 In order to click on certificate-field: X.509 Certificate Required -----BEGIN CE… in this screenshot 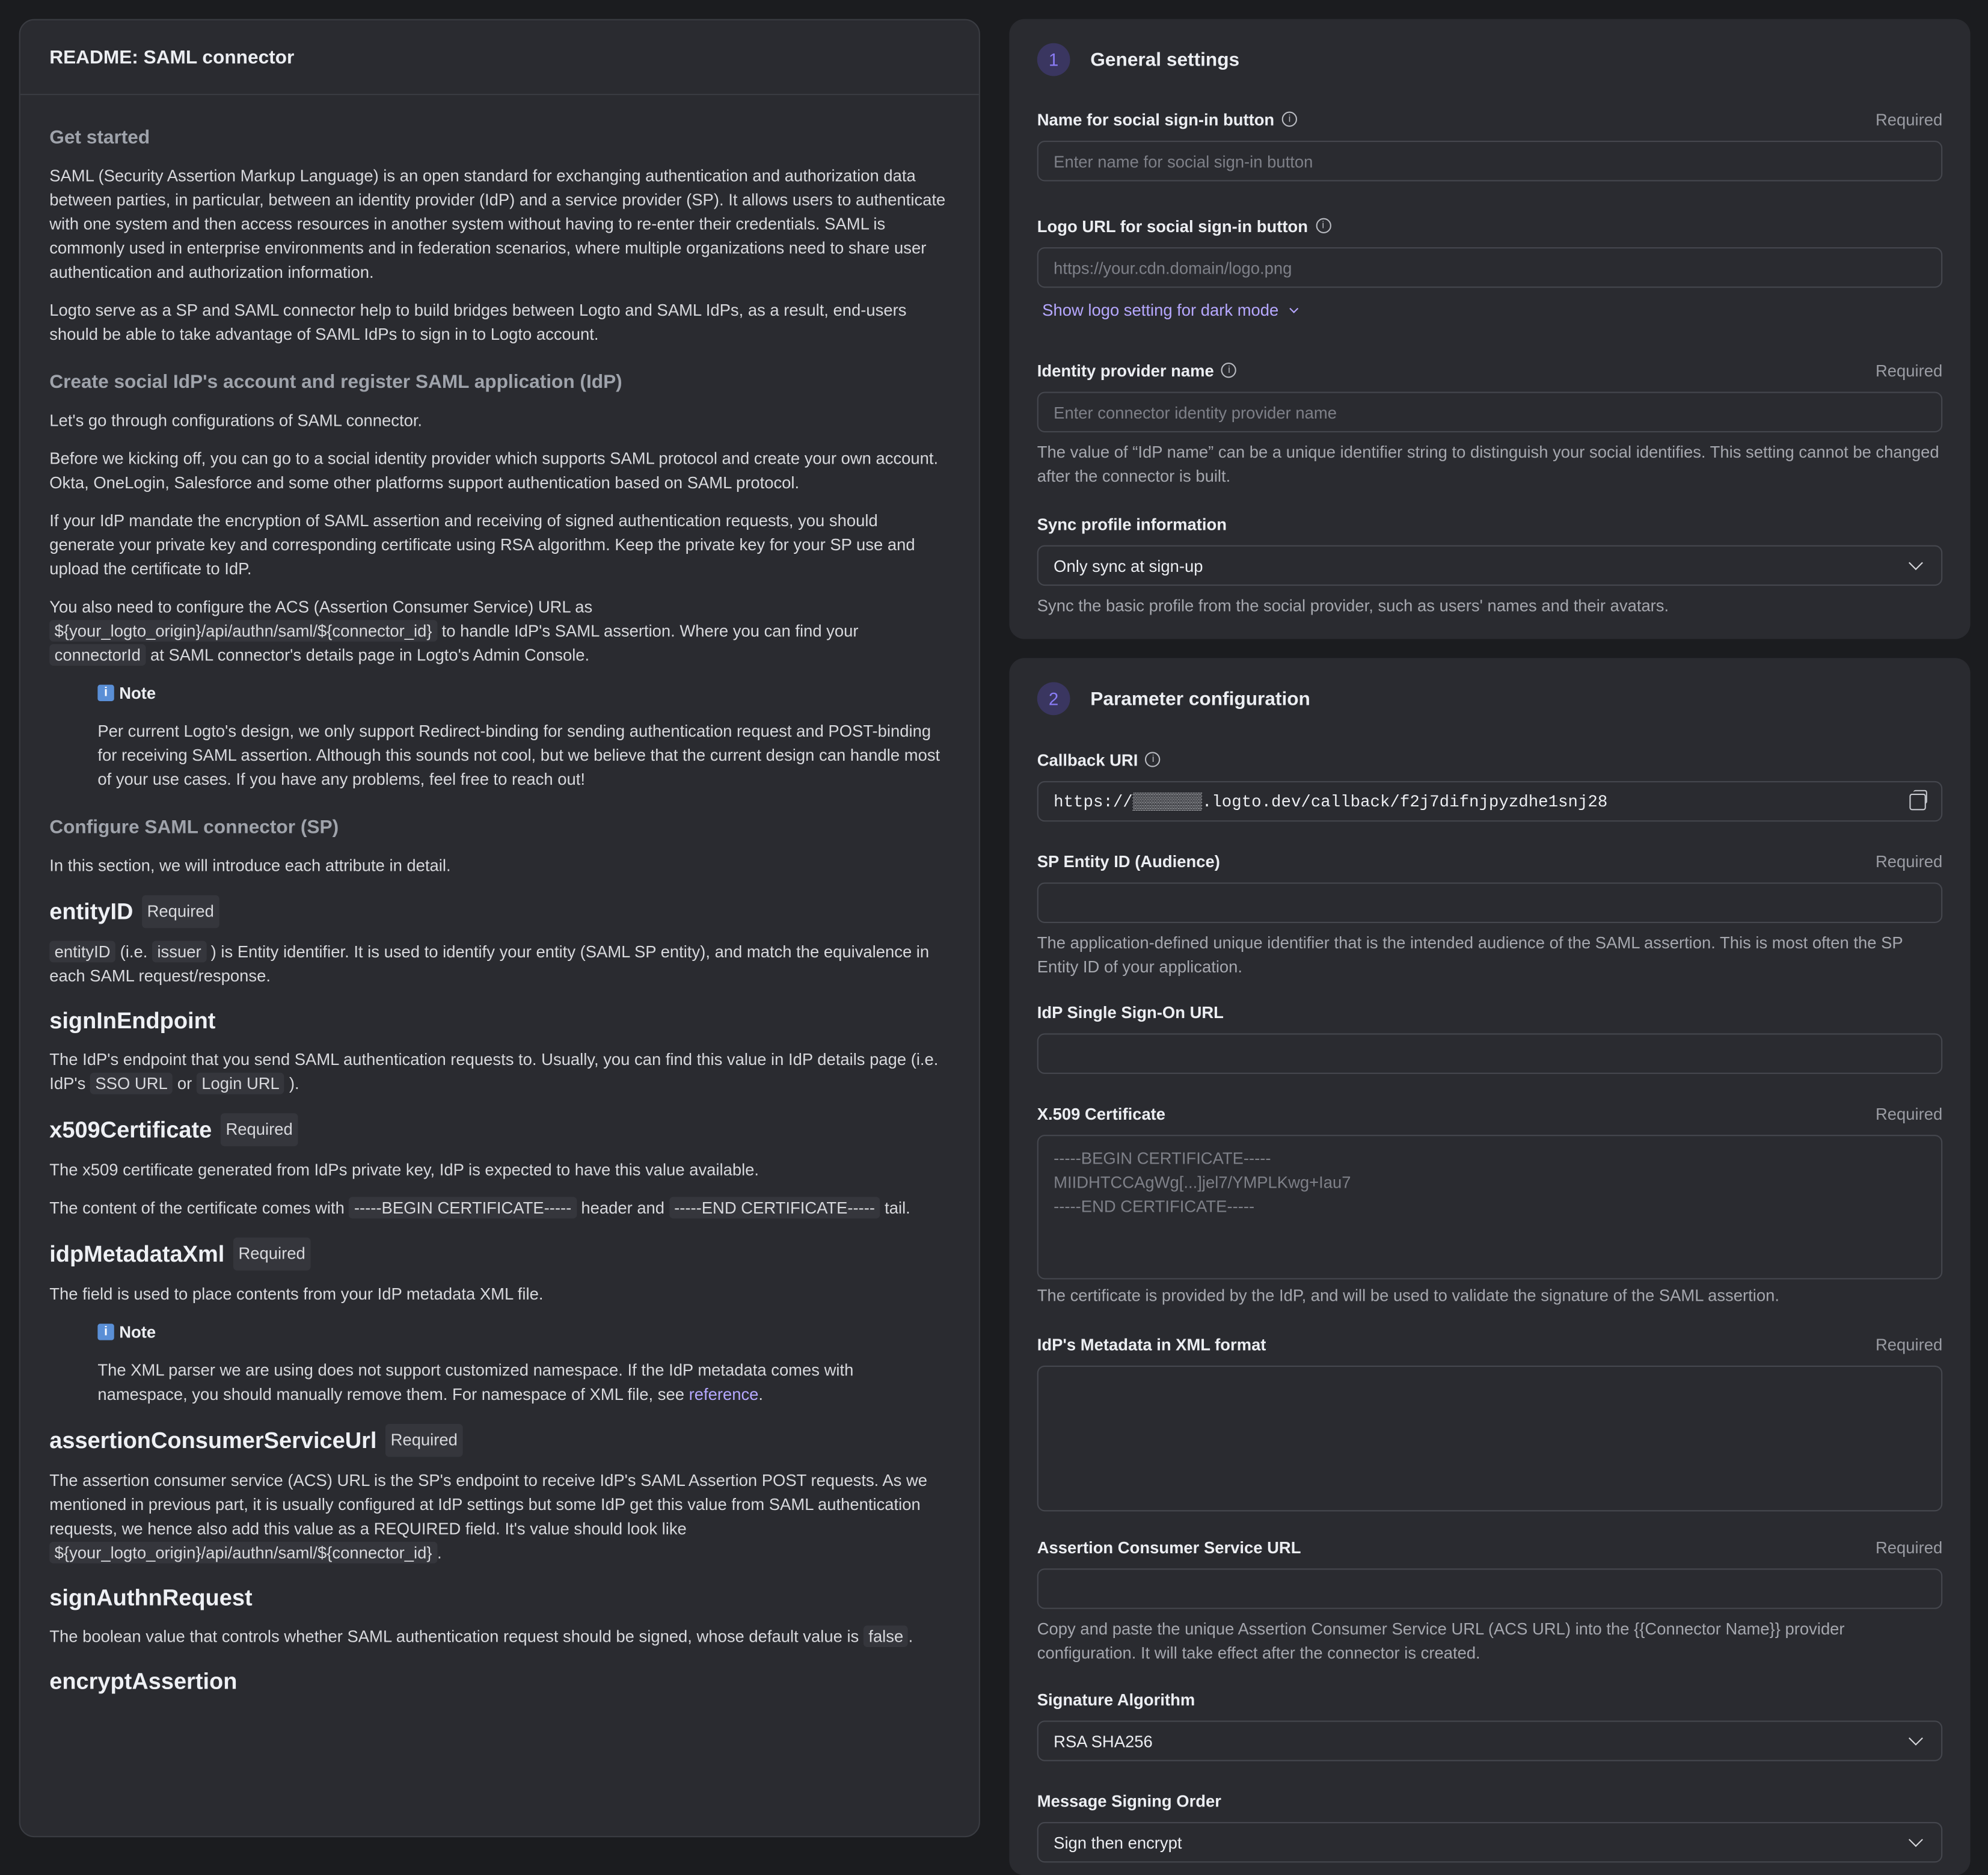, I will do `click(1490, 1205)`.